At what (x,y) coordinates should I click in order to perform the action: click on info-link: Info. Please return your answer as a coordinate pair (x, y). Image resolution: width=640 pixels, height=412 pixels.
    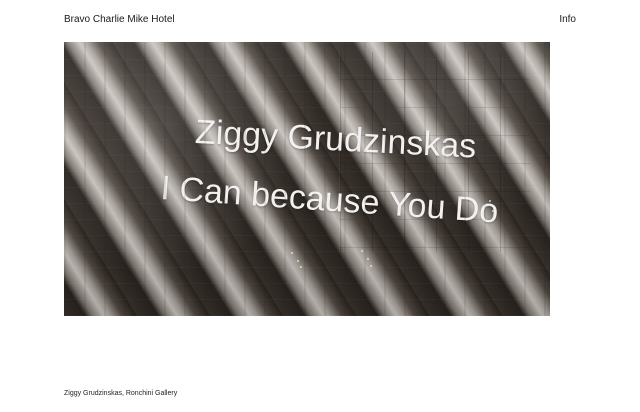
    Looking at the image, I should click on (567, 20).